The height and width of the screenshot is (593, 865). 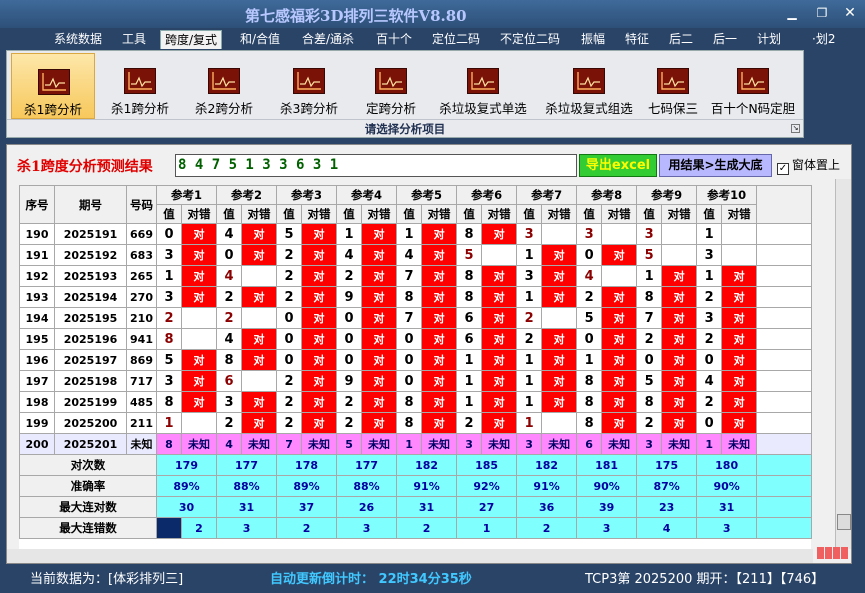 I want to click on horizontal-scrollbar, so click(x=410, y=556).